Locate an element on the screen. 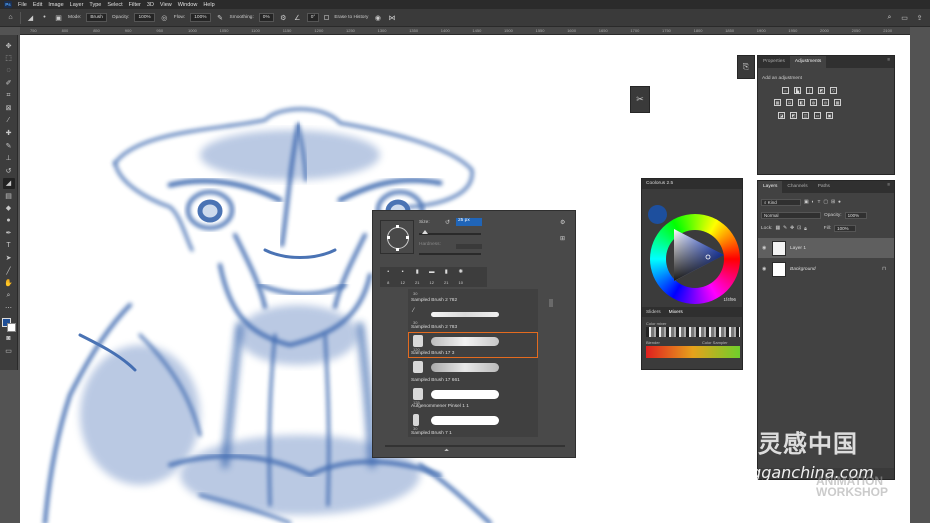 The image size is (930, 523). marquee-tool-icon: ⬚ is located at coordinates (9, 59).